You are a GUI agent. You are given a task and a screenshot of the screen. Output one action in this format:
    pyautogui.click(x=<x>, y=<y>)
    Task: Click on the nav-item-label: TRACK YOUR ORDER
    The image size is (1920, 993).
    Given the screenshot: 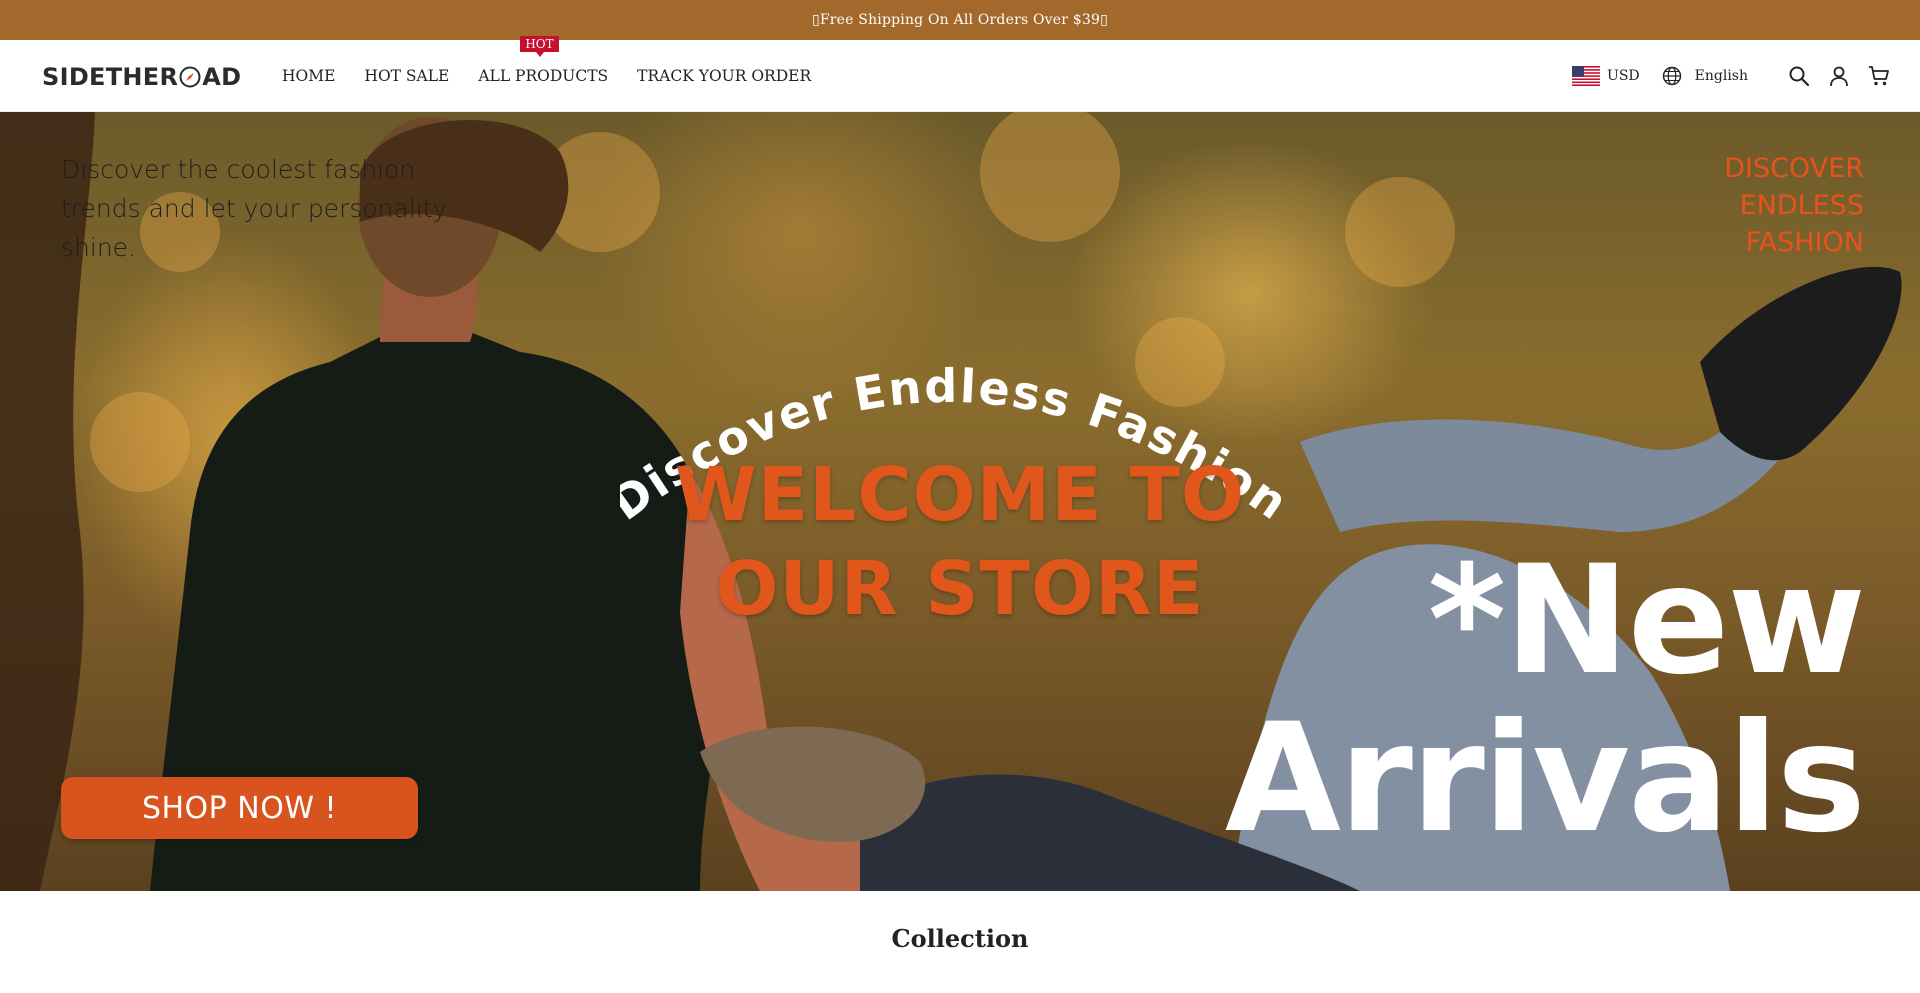 What is the action you would take?
    pyautogui.click(x=724, y=76)
    